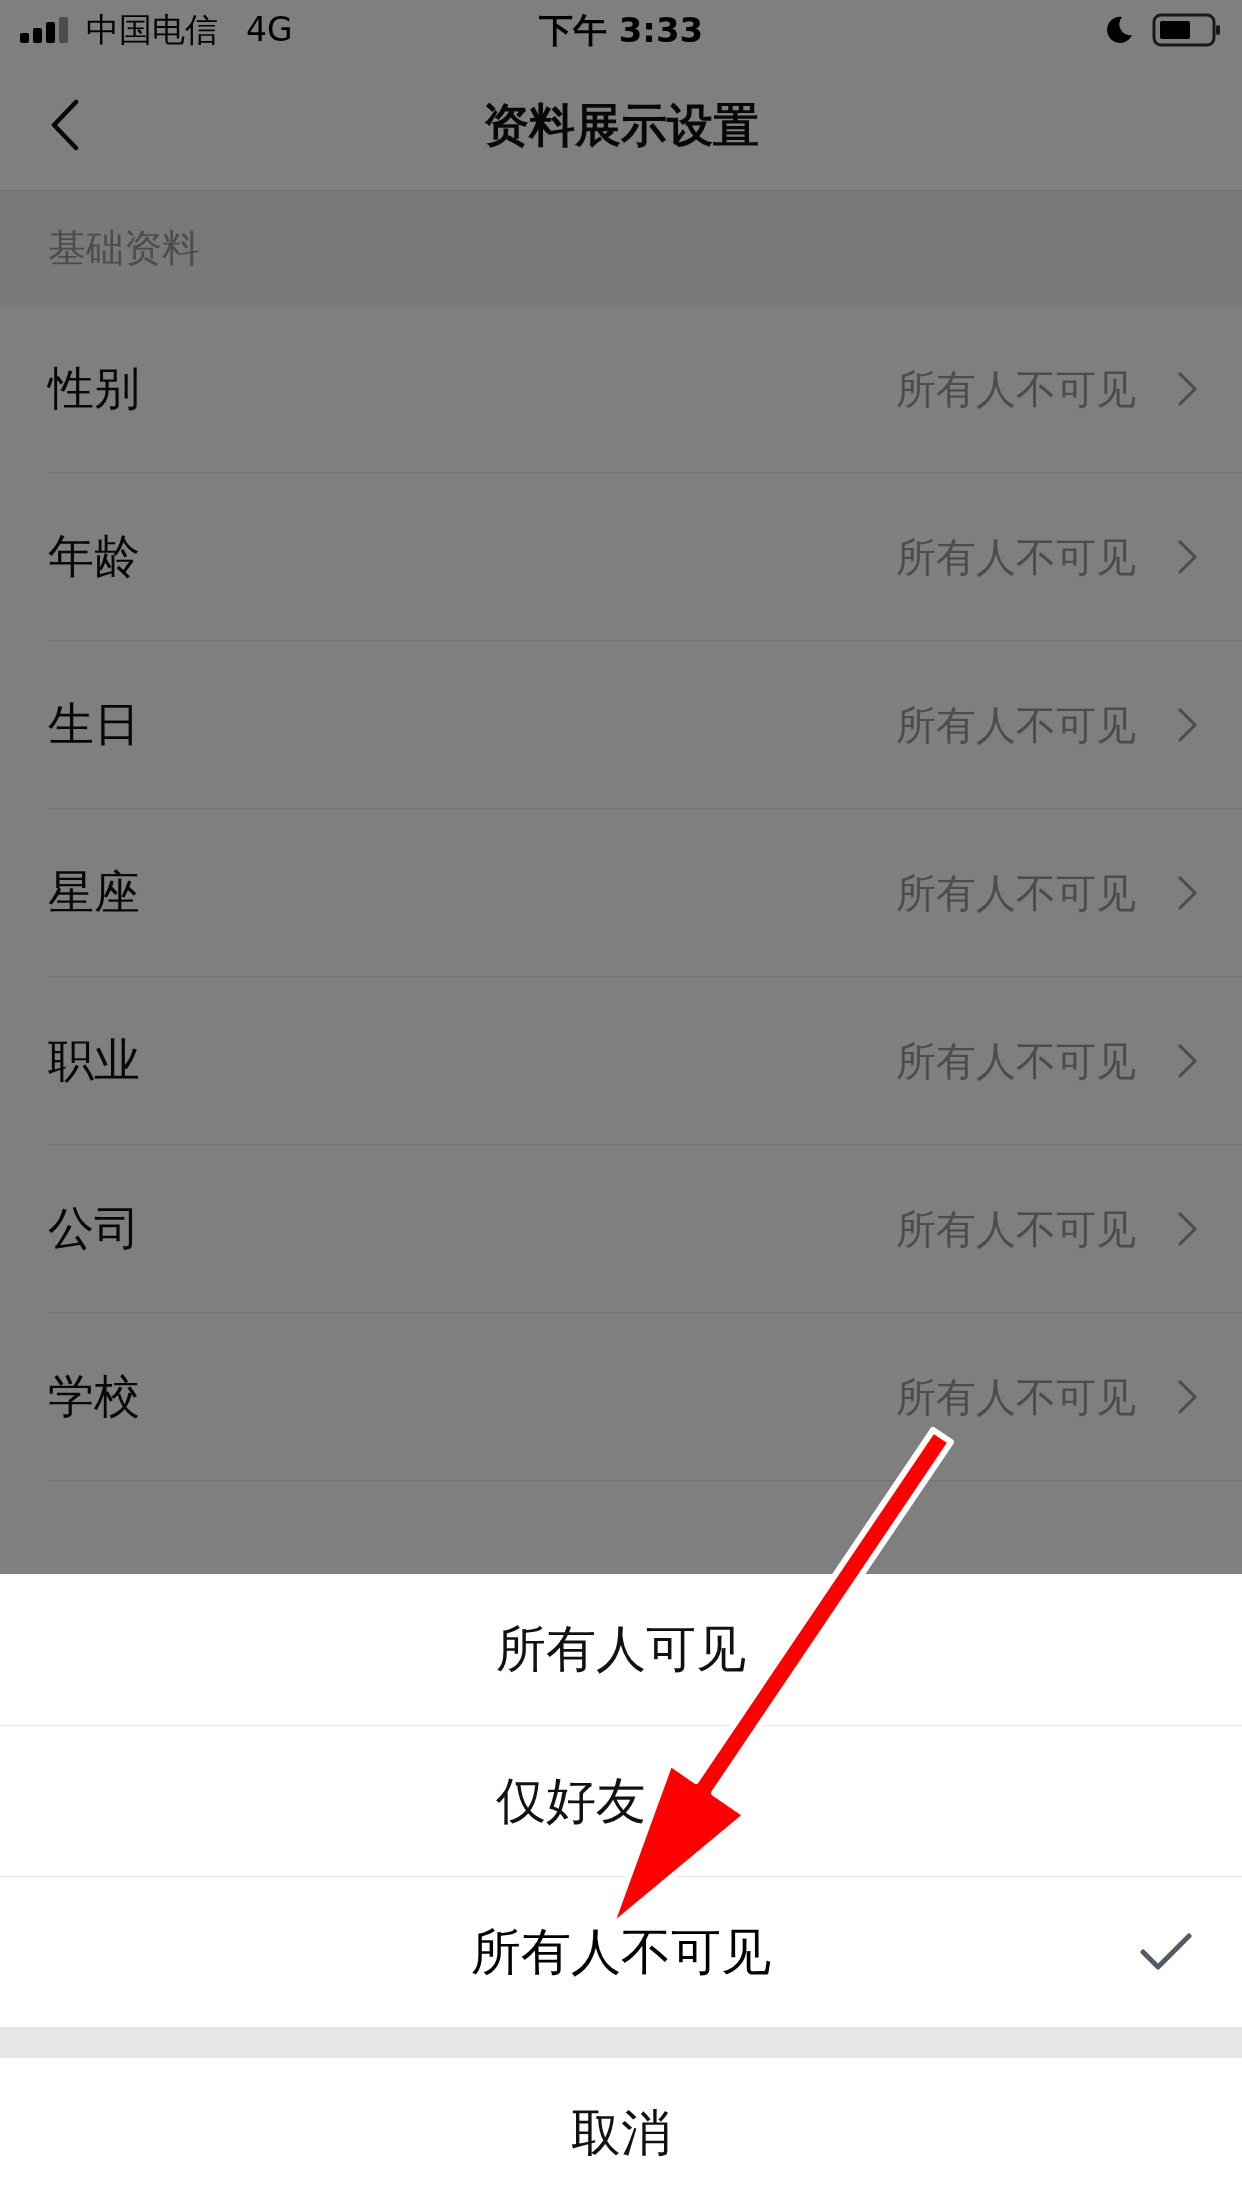  Describe the element at coordinates (1166, 1952) in the screenshot. I see `checkmark-icon` at that location.